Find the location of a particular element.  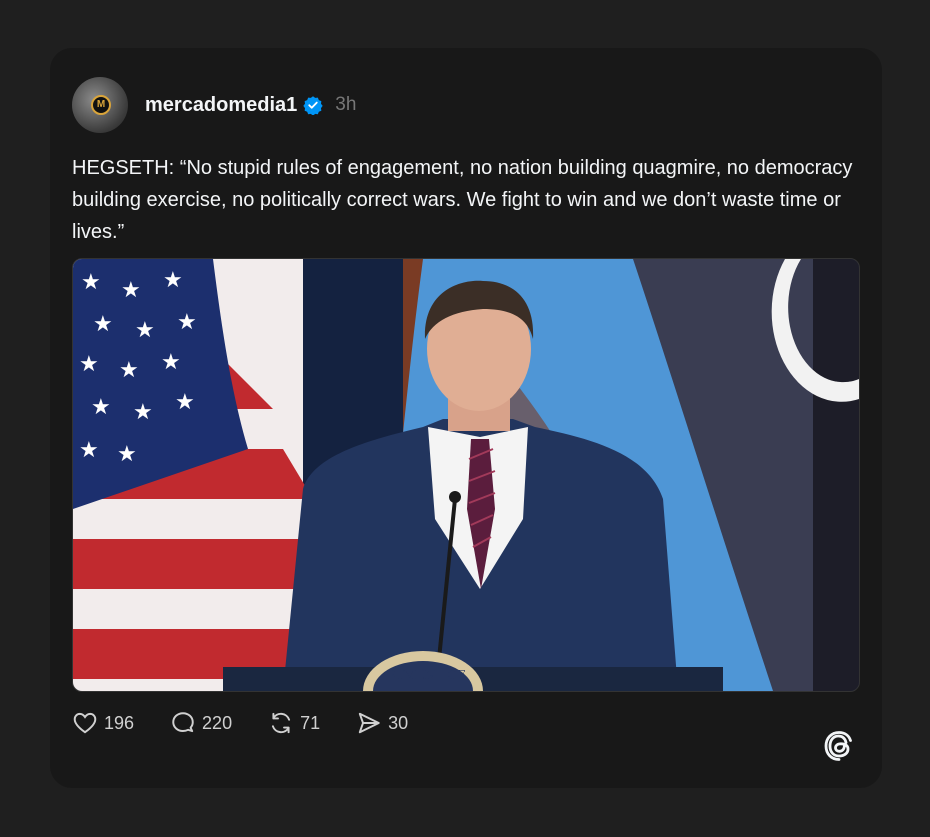

share-count: 30 is located at coordinates (398, 722).